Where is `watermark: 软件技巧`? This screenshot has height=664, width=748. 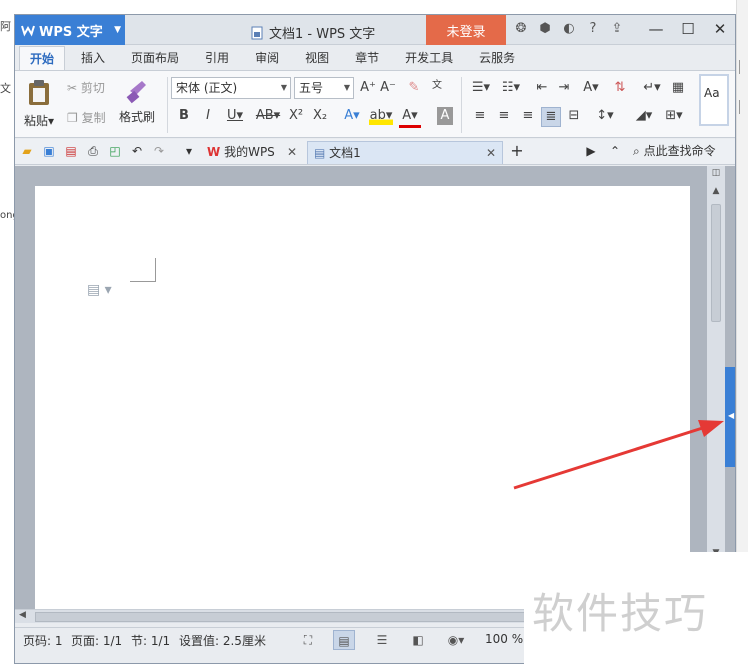 watermark: 软件技巧 is located at coordinates (636, 608).